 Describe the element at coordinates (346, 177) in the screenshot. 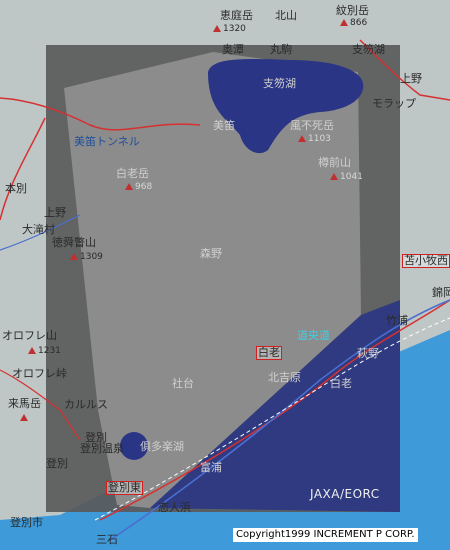

I see `peak-tarumae-san: 1041` at that location.